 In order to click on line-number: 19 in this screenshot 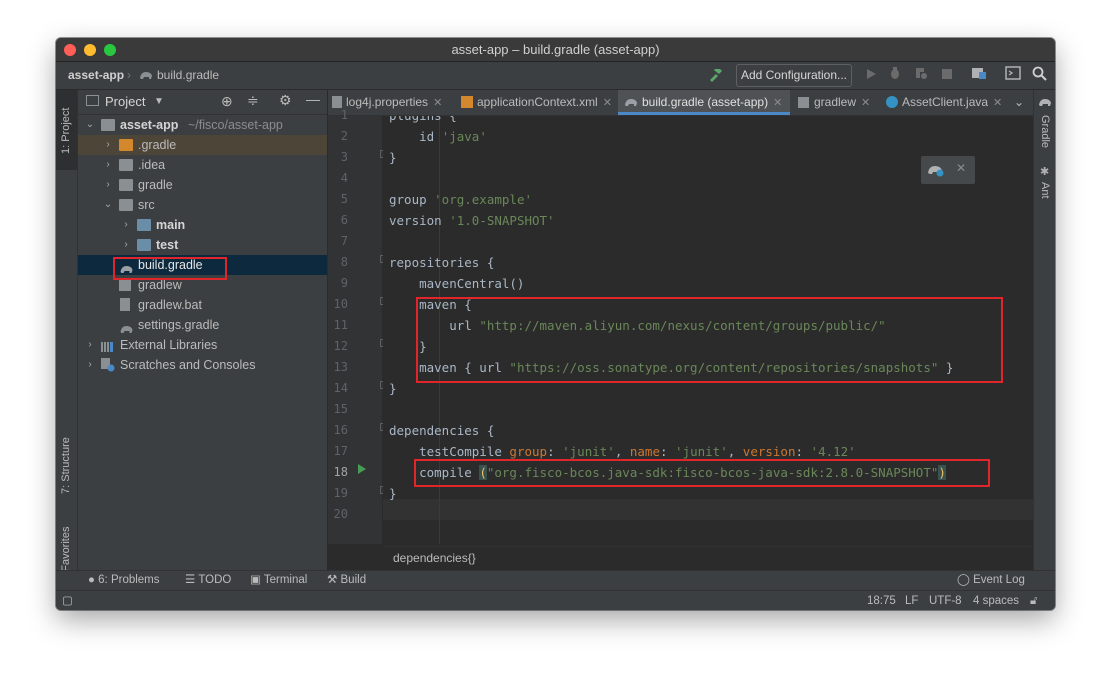, I will do `click(340, 493)`.